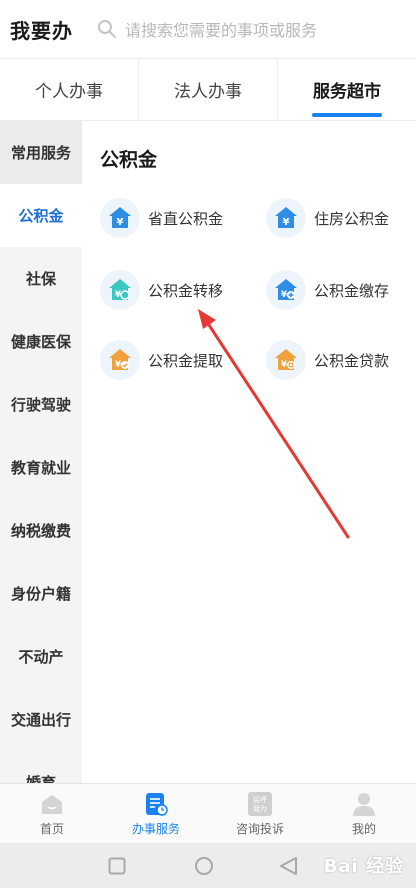  What do you see at coordinates (41, 215) in the screenshot?
I see `sidebar-item-housing-fund: 公积金` at bounding box center [41, 215].